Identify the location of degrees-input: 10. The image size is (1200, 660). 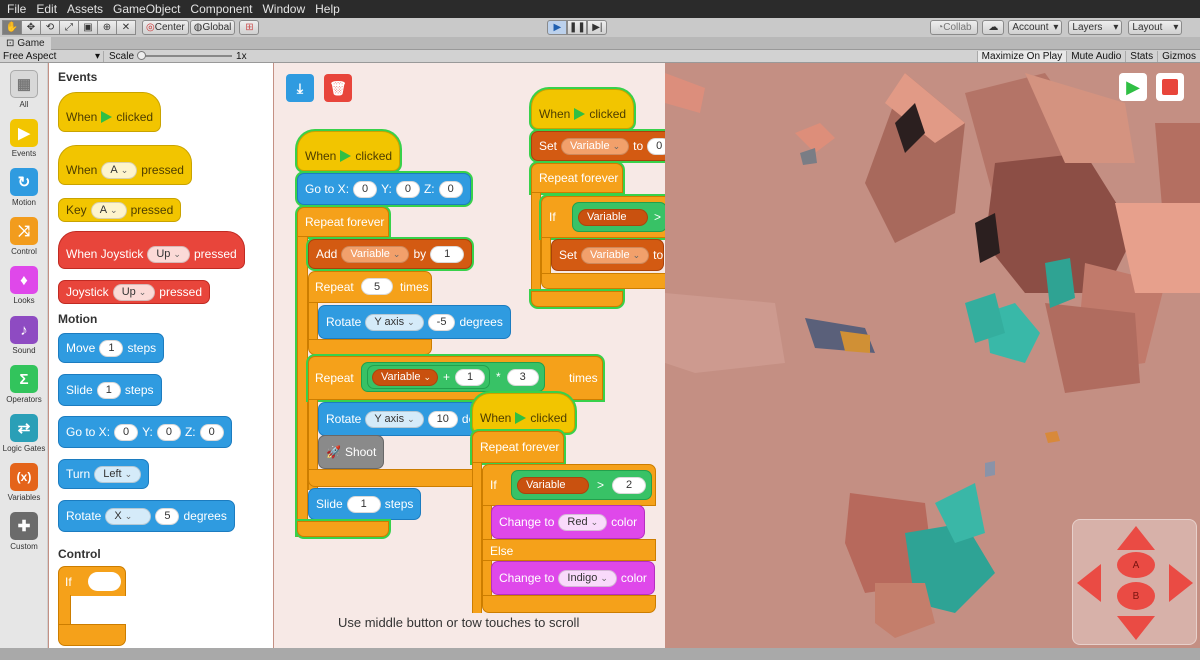
(442, 419).